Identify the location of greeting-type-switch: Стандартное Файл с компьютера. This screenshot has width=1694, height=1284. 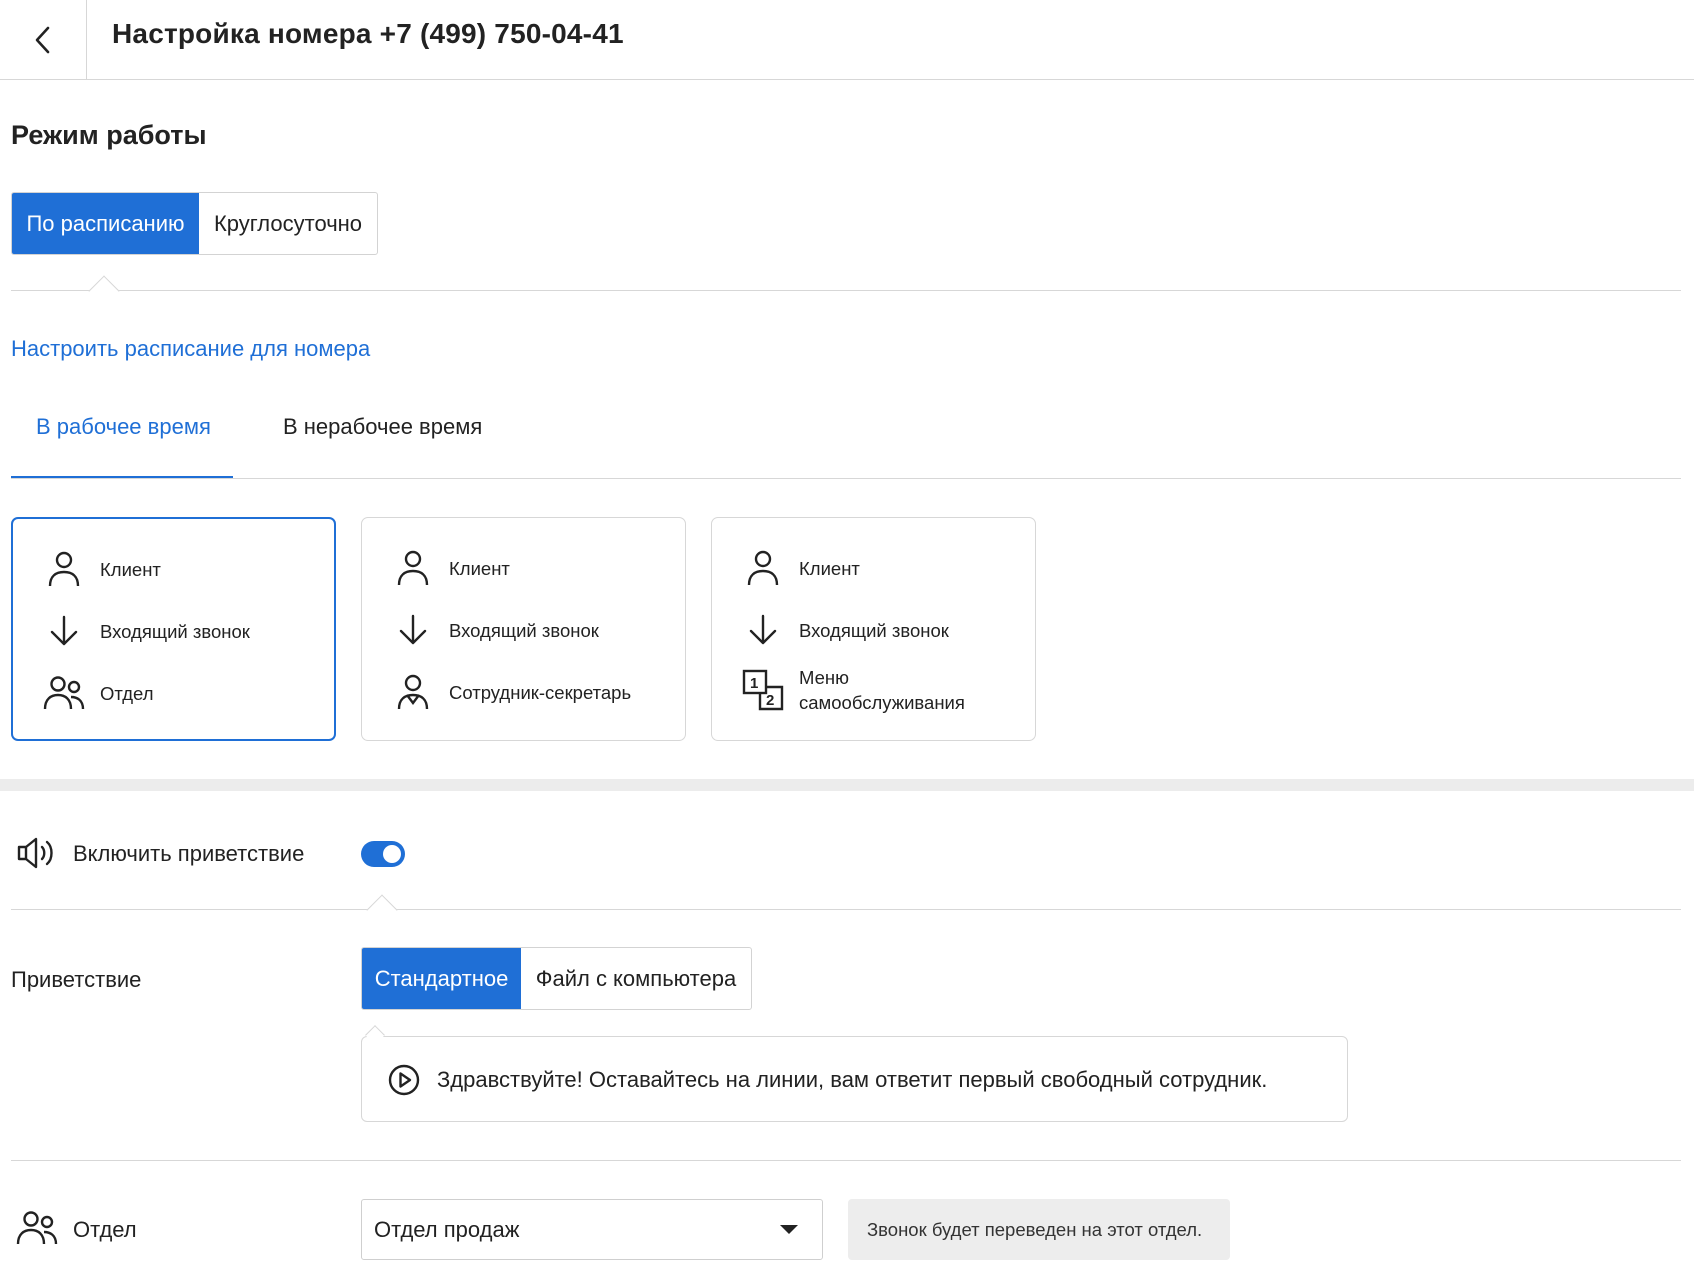
(556, 978).